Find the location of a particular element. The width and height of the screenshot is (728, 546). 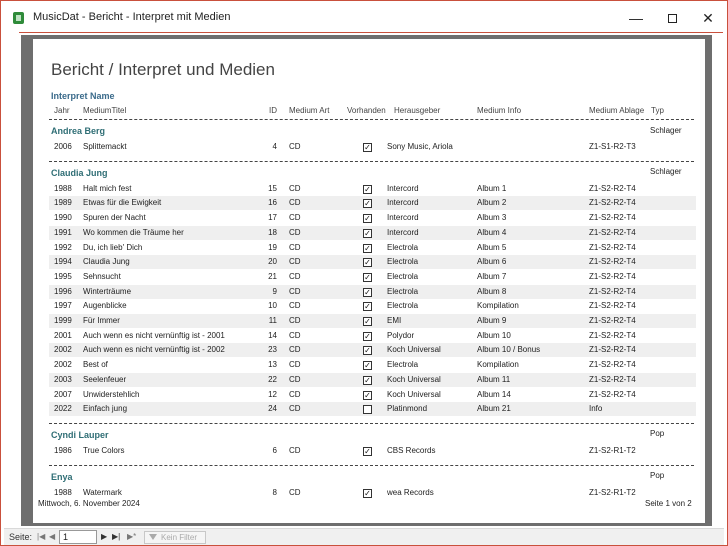

checkbox-empty-icon is located at coordinates (367, 410).